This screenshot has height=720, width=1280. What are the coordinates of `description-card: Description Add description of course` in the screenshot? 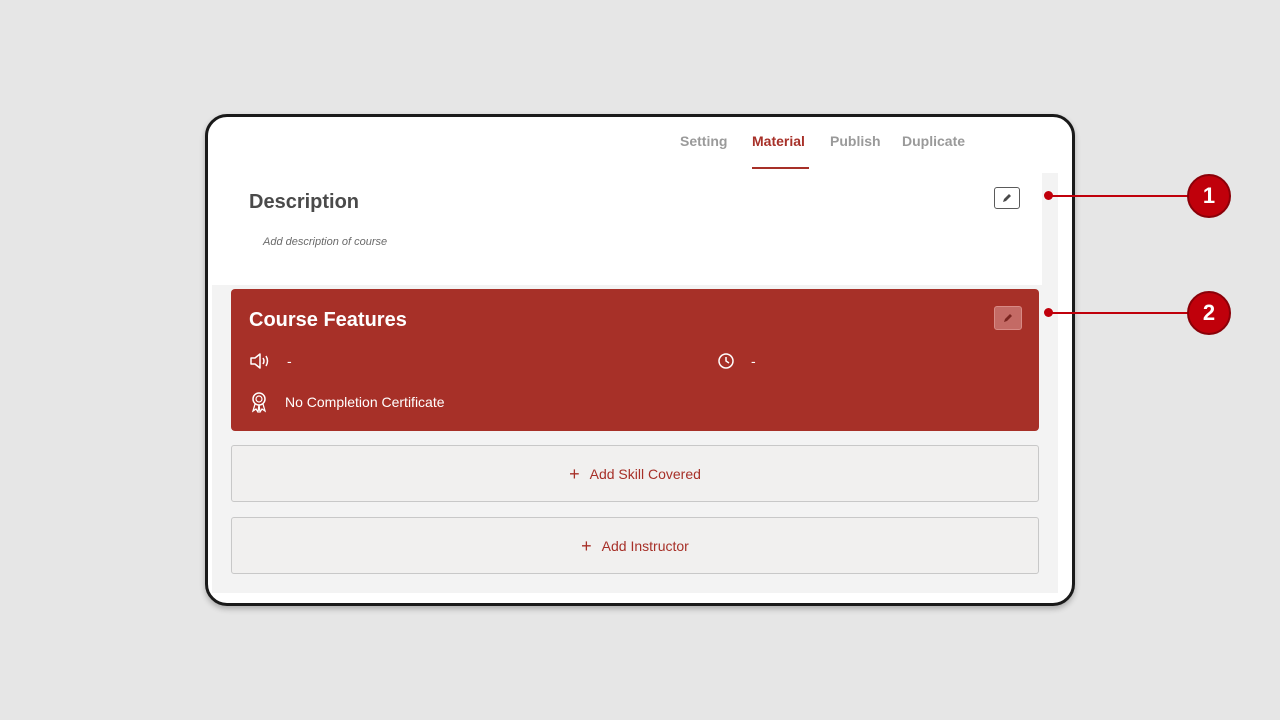 It's located at (627, 229).